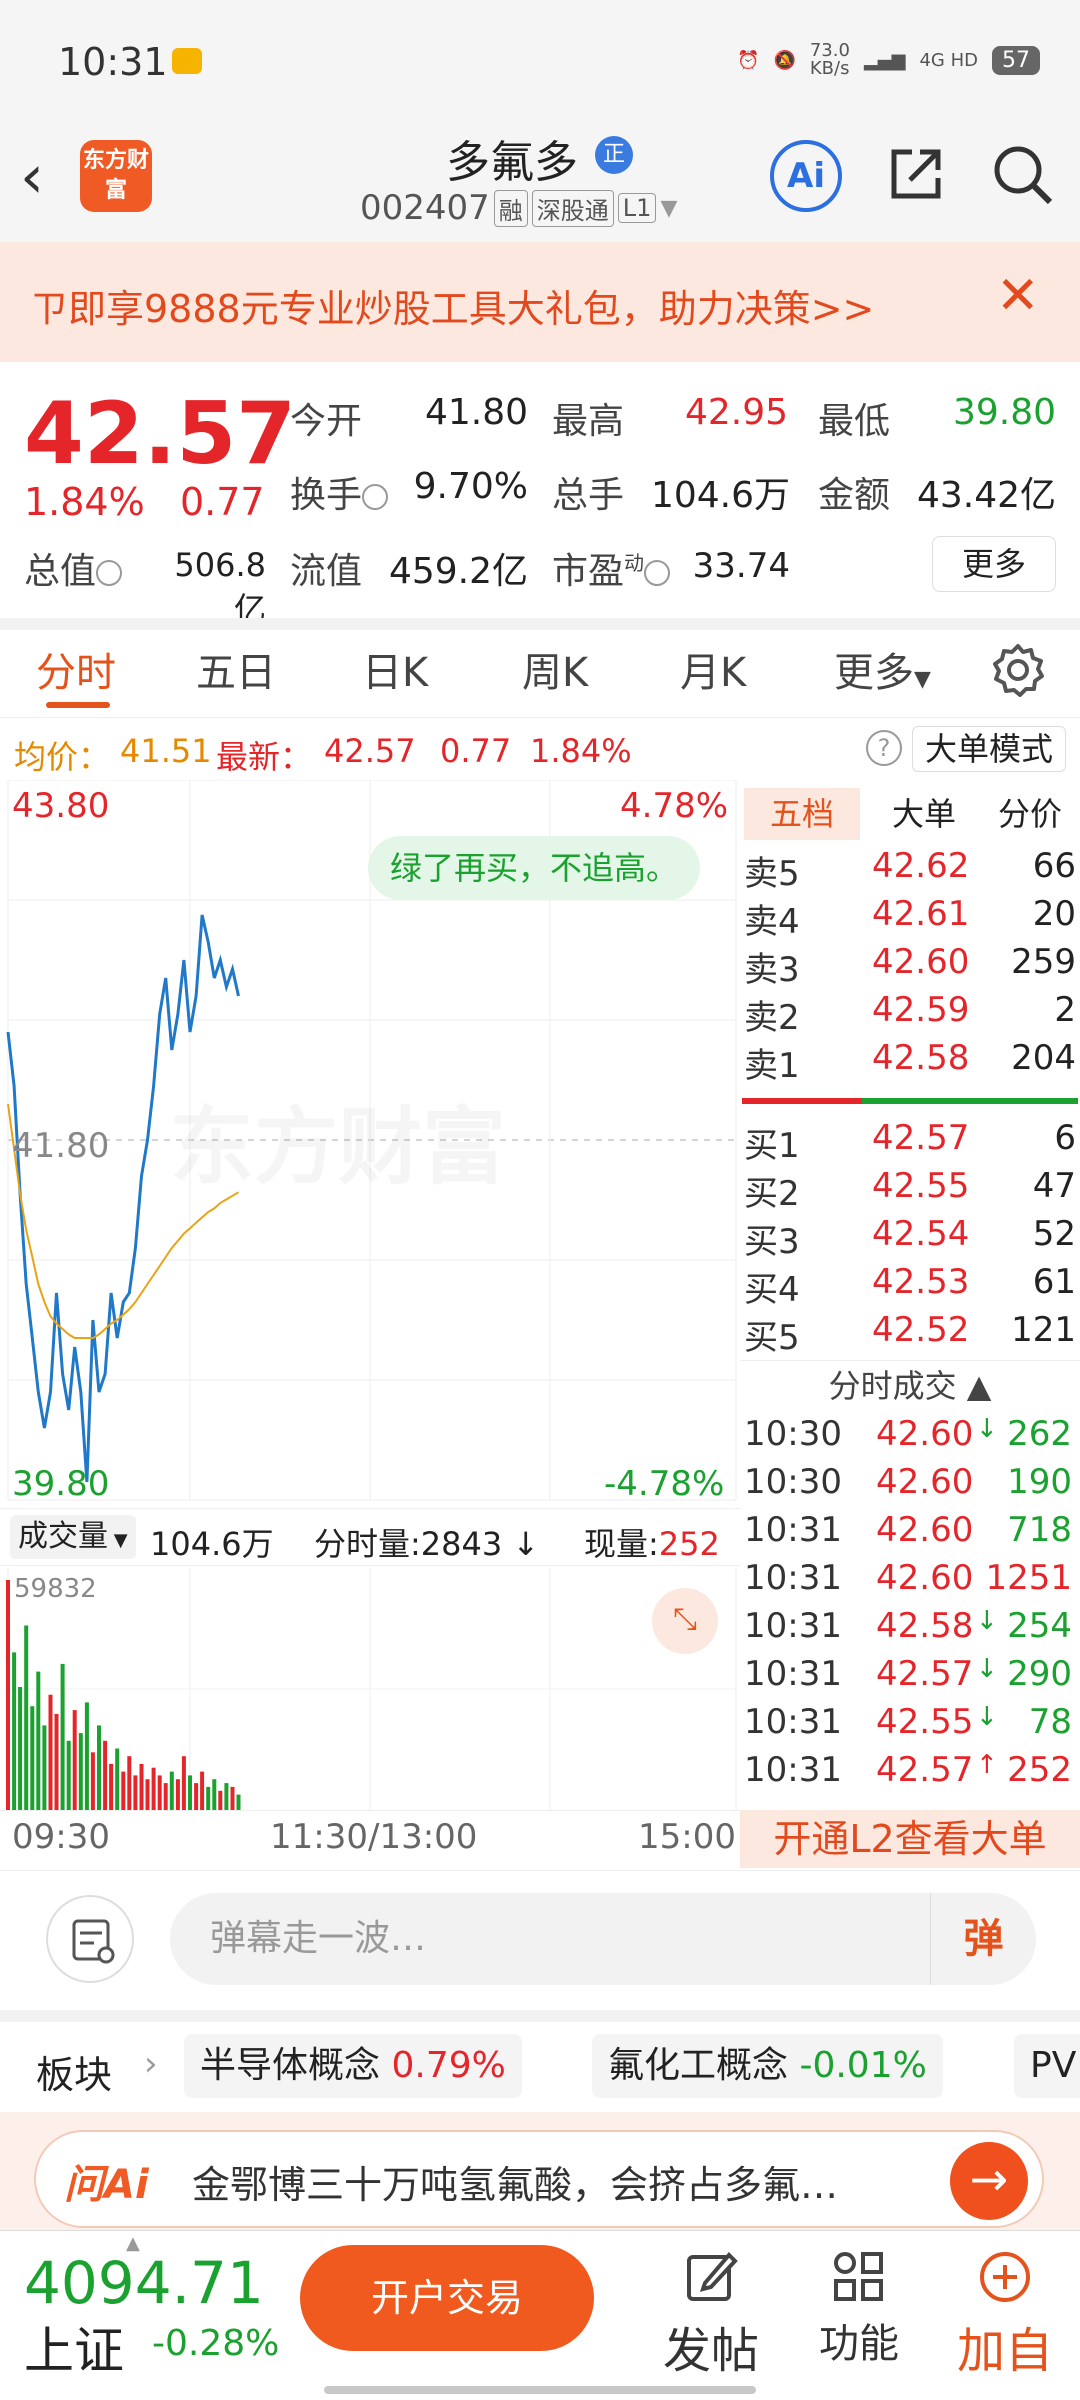 Image resolution: width=1080 pixels, height=2400 pixels. I want to click on sector-chip-fluorochem: 氟化工概念 -0.01%, so click(767, 2066).